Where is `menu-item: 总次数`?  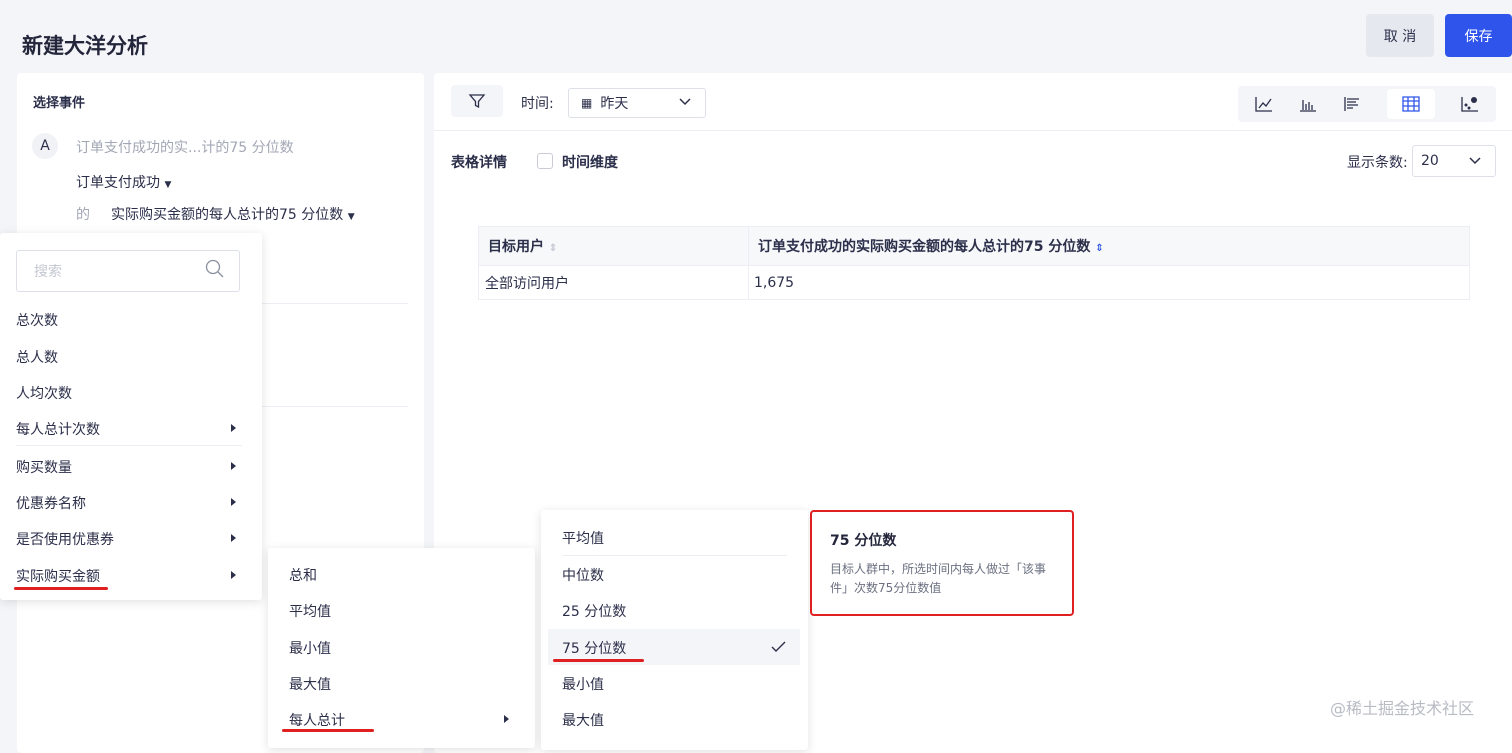
menu-item: 总次数 is located at coordinates (37, 320).